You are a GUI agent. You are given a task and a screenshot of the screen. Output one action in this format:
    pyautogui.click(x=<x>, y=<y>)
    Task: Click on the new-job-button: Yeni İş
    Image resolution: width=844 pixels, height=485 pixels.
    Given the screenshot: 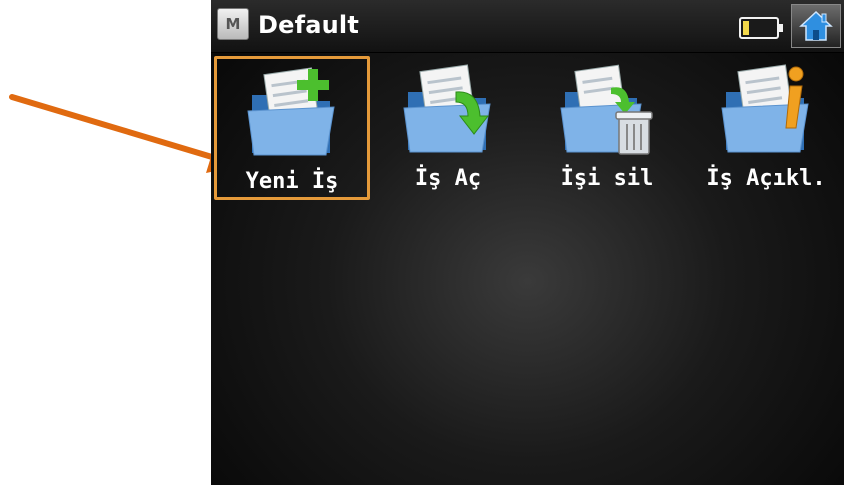 What is the action you would take?
    pyautogui.click(x=292, y=128)
    